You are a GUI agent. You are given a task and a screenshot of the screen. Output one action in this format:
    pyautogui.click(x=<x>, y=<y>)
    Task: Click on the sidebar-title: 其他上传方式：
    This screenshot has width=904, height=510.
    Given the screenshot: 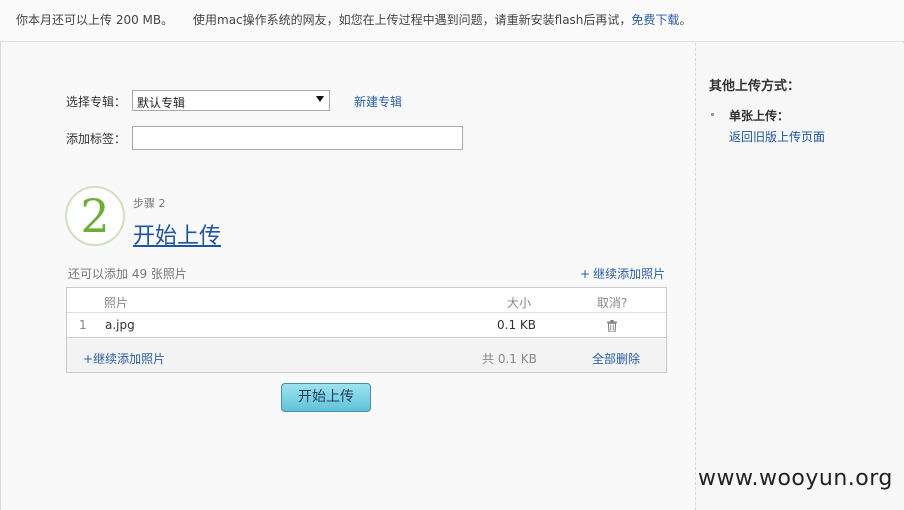 What is the action you would take?
    pyautogui.click(x=755, y=86)
    